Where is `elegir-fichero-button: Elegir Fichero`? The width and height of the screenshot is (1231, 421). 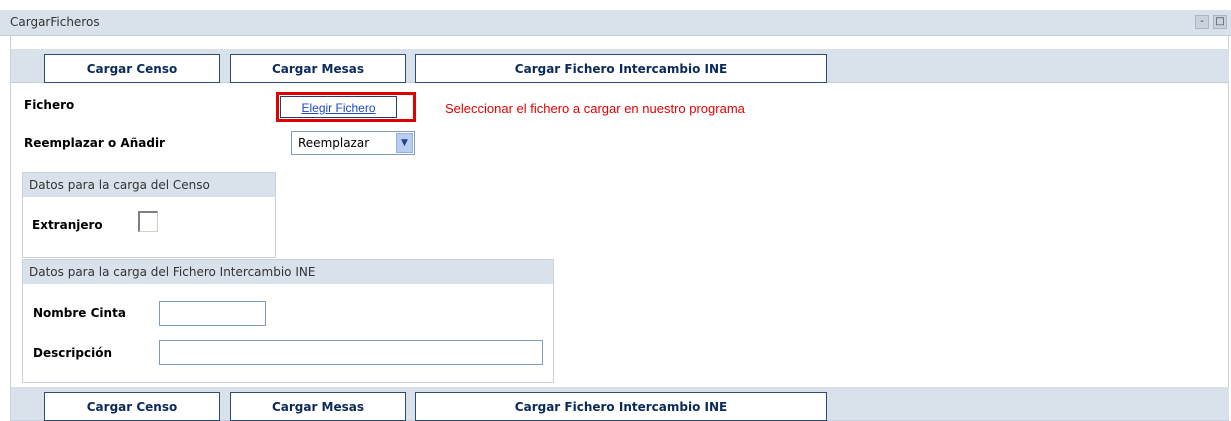 elegir-fichero-button: Elegir Fichero is located at coordinates (338, 107).